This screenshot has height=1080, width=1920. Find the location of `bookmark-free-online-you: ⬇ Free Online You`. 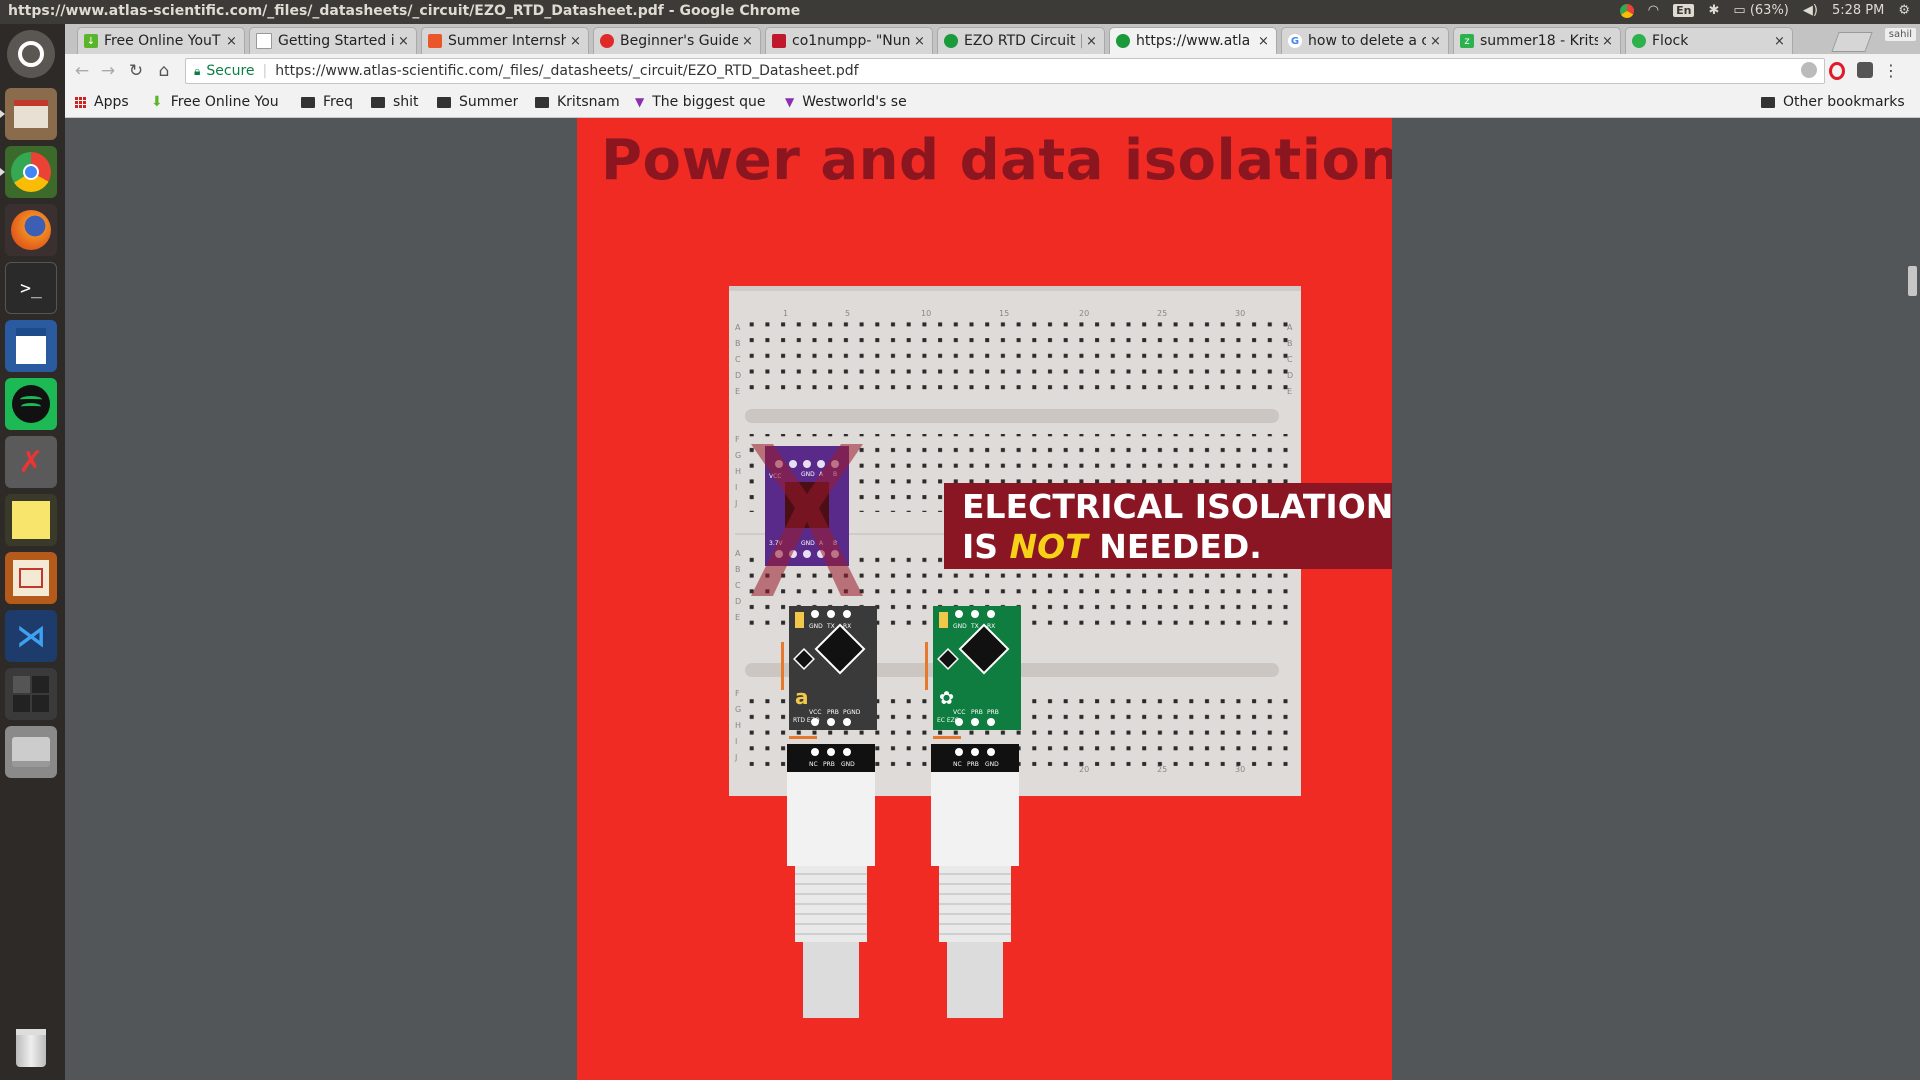

bookmark-free-online-you: ⬇ Free Online You is located at coordinates (216, 102).